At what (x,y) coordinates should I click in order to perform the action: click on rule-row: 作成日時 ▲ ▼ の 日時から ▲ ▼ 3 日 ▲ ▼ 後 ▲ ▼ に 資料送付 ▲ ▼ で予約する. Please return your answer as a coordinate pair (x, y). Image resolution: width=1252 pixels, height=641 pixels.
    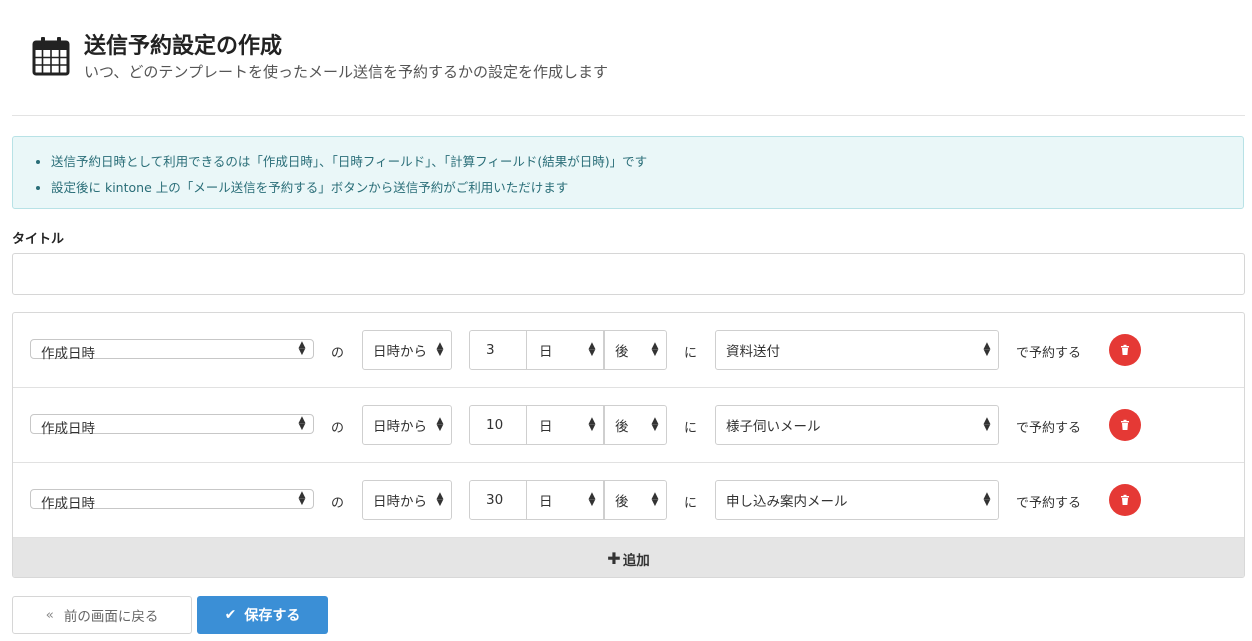
    Looking at the image, I should click on (628, 350).